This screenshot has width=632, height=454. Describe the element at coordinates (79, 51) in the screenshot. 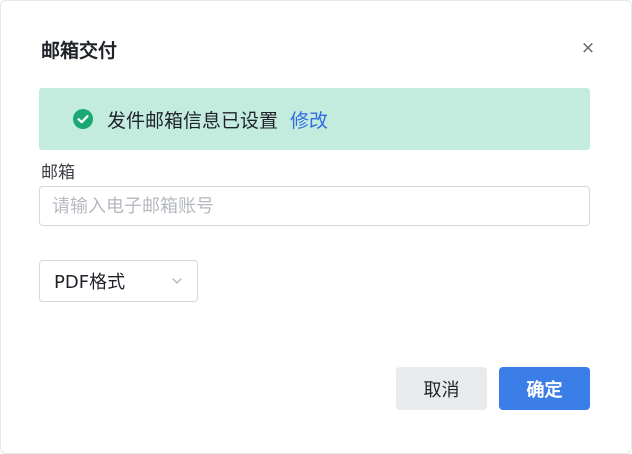

I see `dialog-title: 邮箱交付` at that location.